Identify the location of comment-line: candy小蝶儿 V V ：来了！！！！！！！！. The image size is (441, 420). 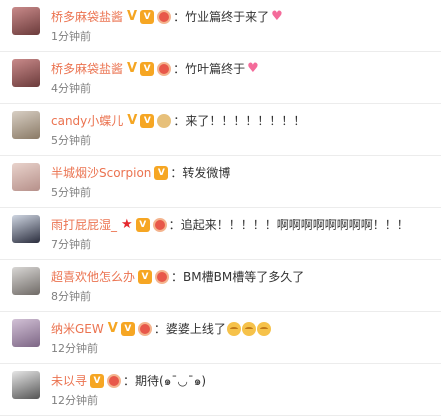
(178, 121).